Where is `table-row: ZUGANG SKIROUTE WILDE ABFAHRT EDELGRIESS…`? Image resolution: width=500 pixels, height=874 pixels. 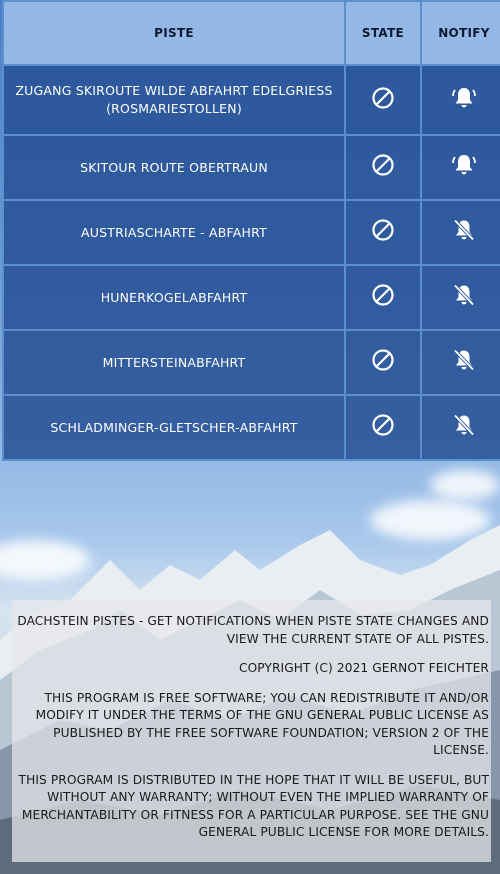
table-row: ZUGANG SKIROUTE WILDE ABFAHRT EDELGRIESS… is located at coordinates (251, 100).